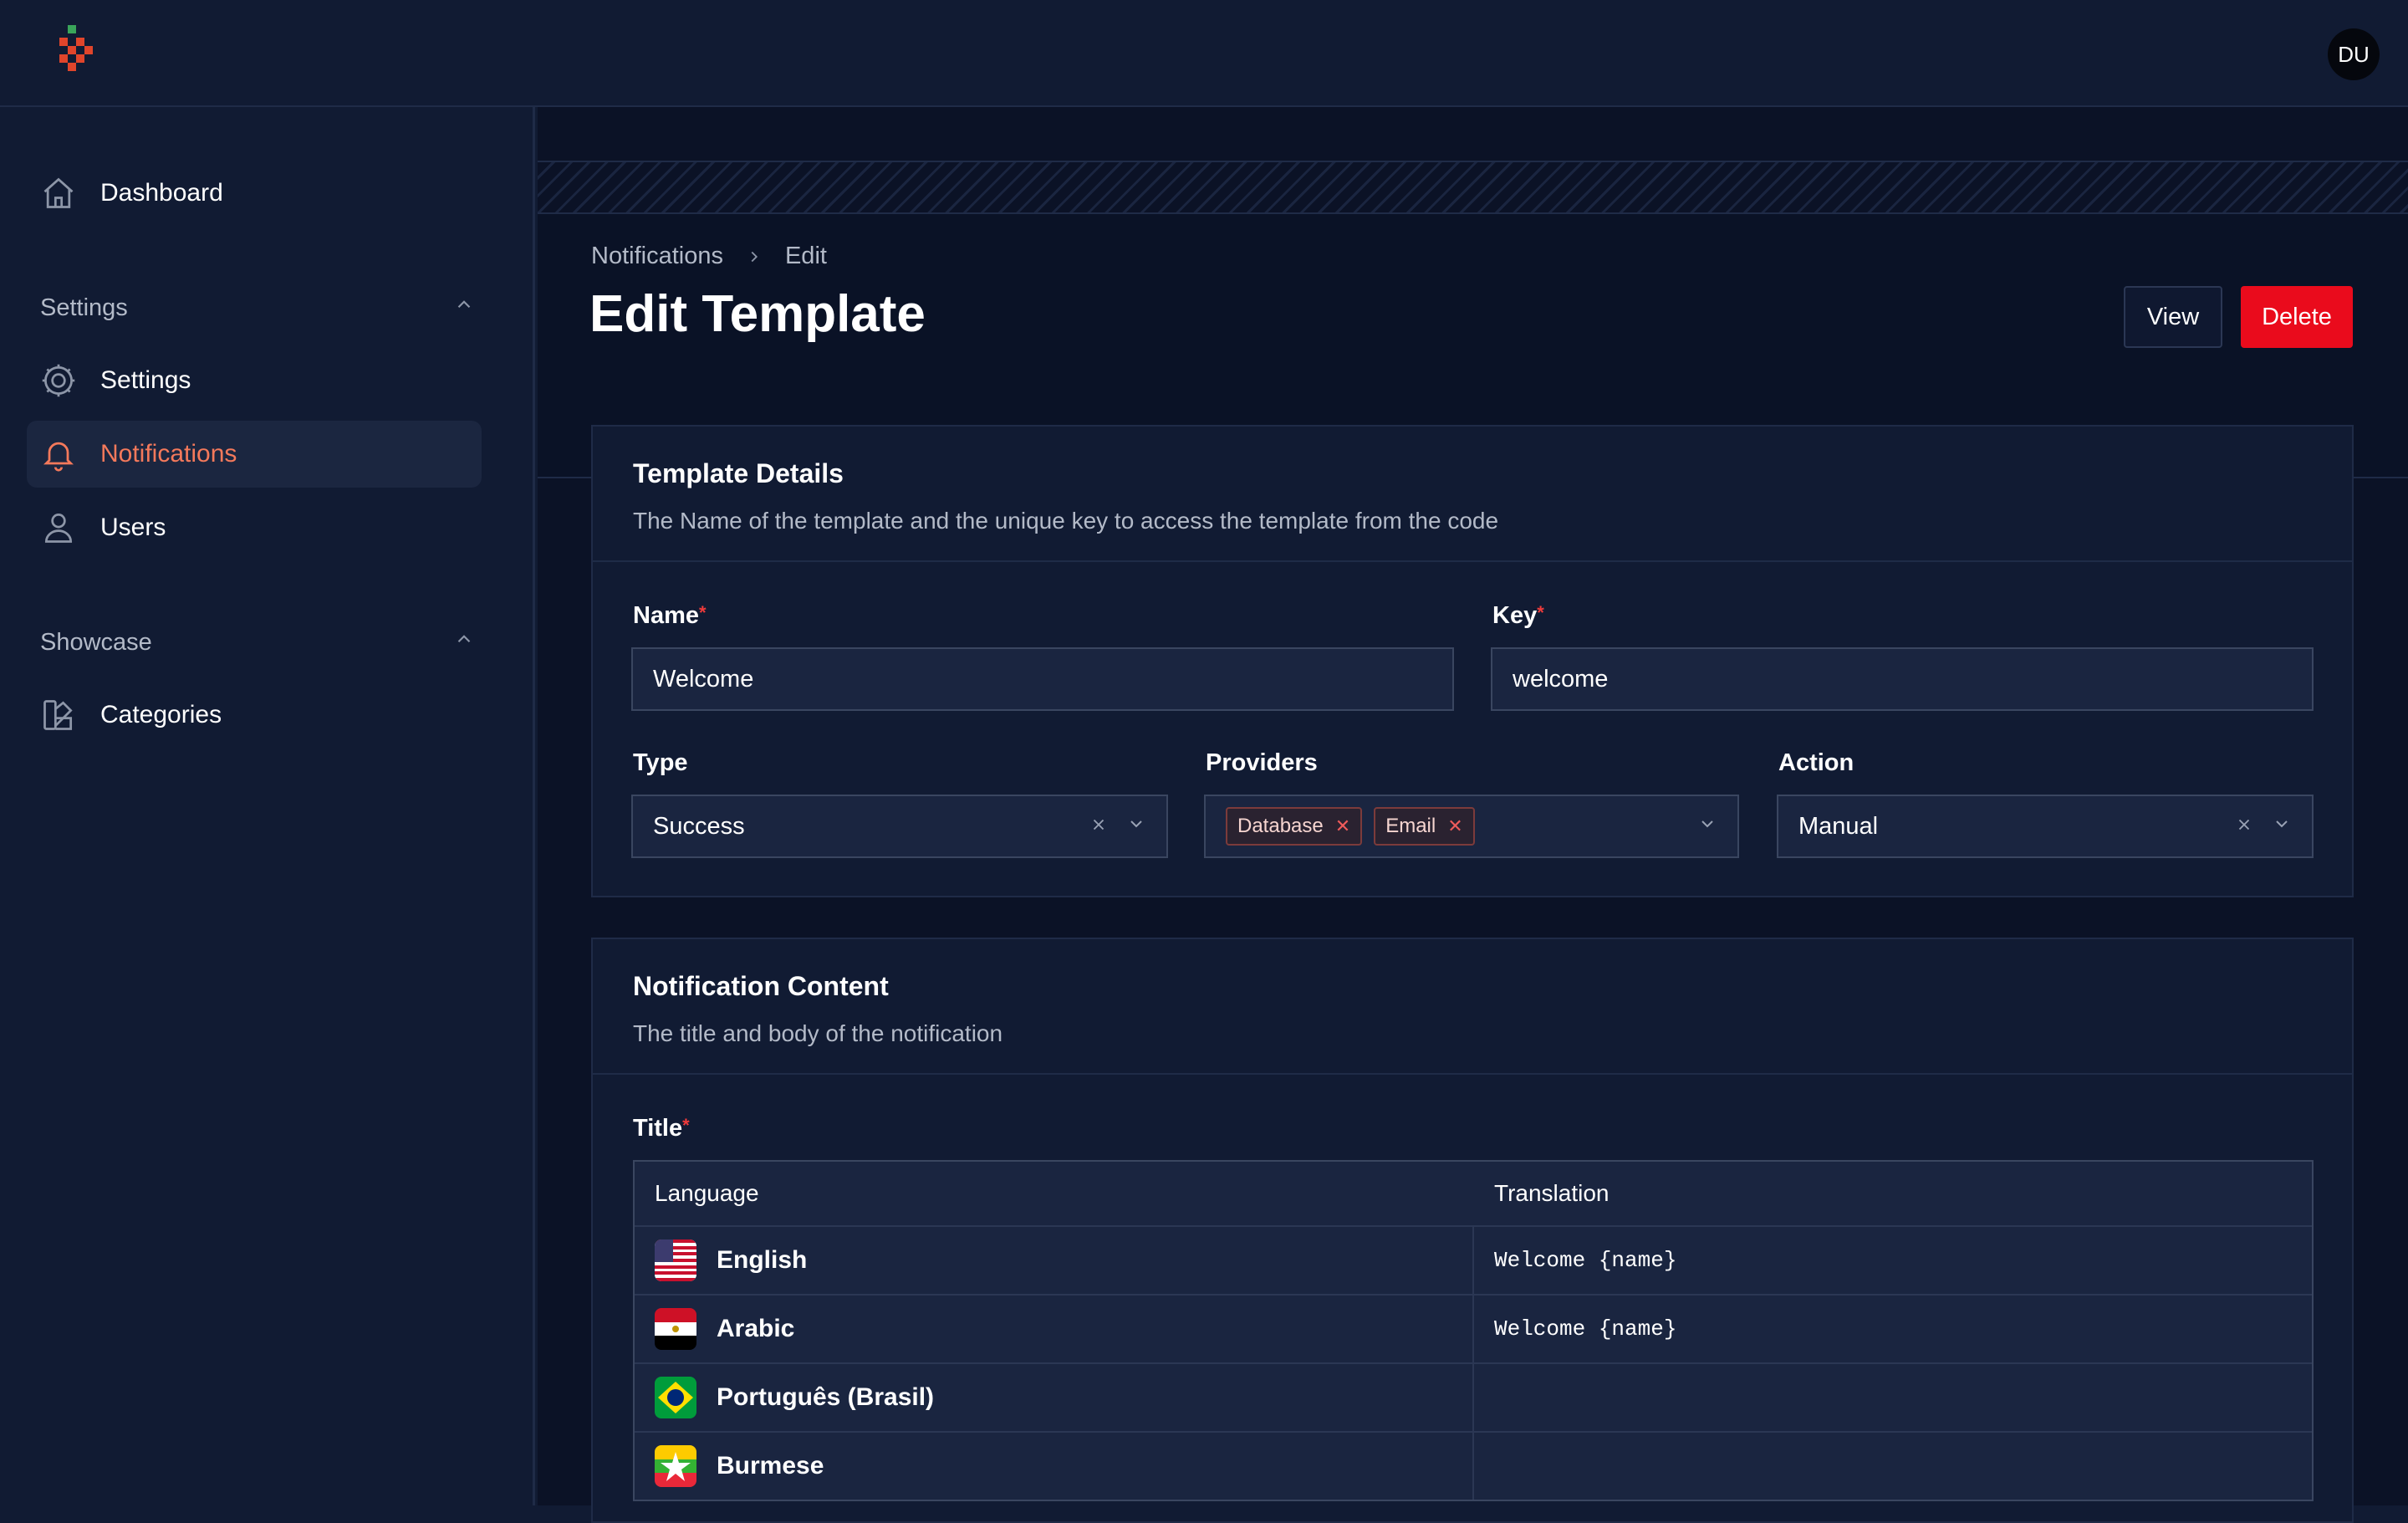  I want to click on table-row: Arabic Welcome {name}, so click(1474, 1328).